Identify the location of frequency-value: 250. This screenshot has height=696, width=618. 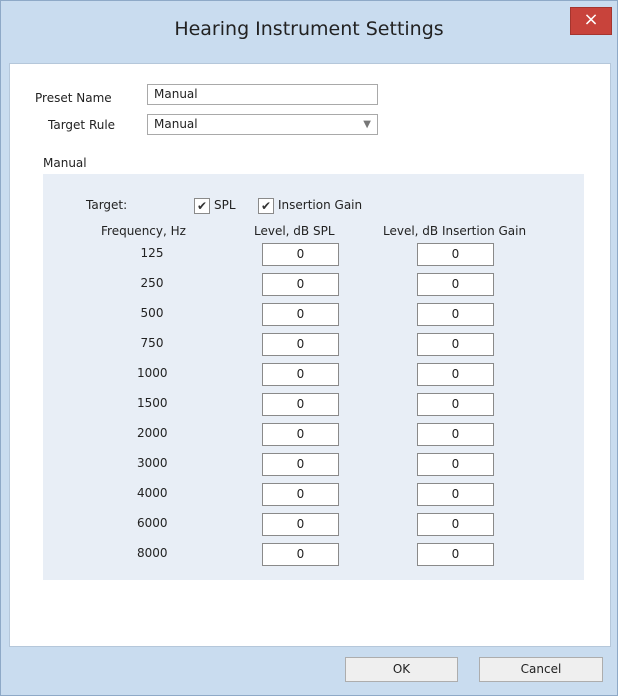
(152, 283).